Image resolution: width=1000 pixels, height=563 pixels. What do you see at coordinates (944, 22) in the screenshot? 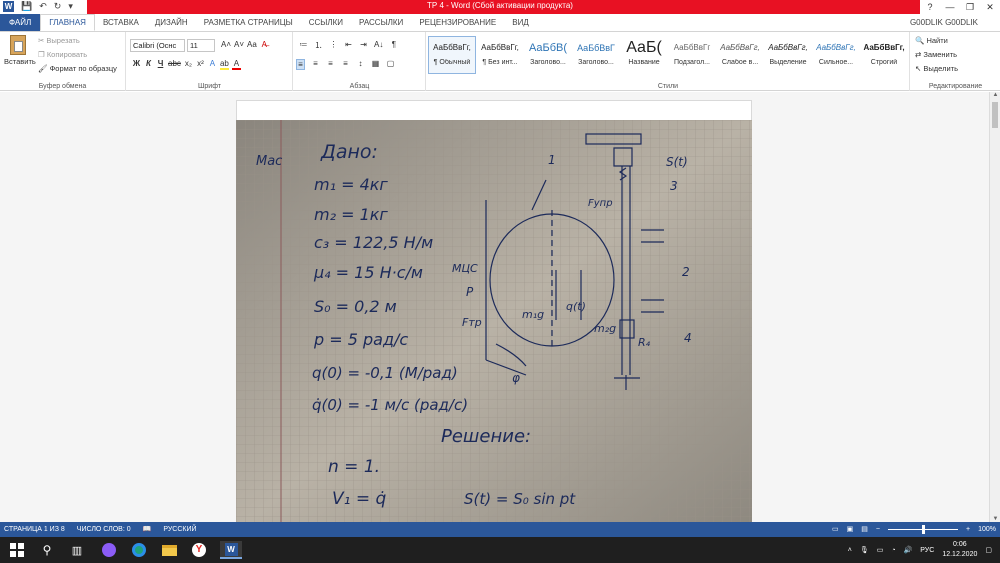
I see `user-name: G00DLIK G00DLIK` at bounding box center [944, 22].